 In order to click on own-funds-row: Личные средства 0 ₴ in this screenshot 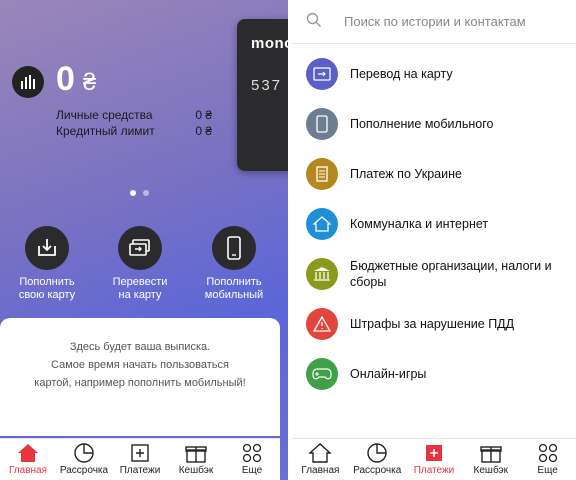, I will do `click(134, 115)`.